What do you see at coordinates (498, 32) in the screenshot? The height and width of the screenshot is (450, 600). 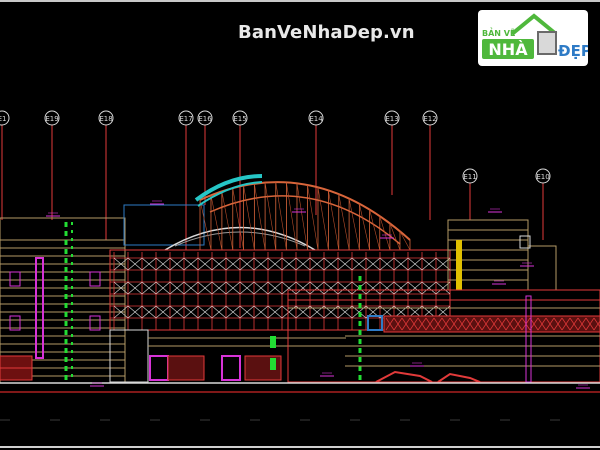 I see `logo-small-text: BẢN VẼ` at bounding box center [498, 32].